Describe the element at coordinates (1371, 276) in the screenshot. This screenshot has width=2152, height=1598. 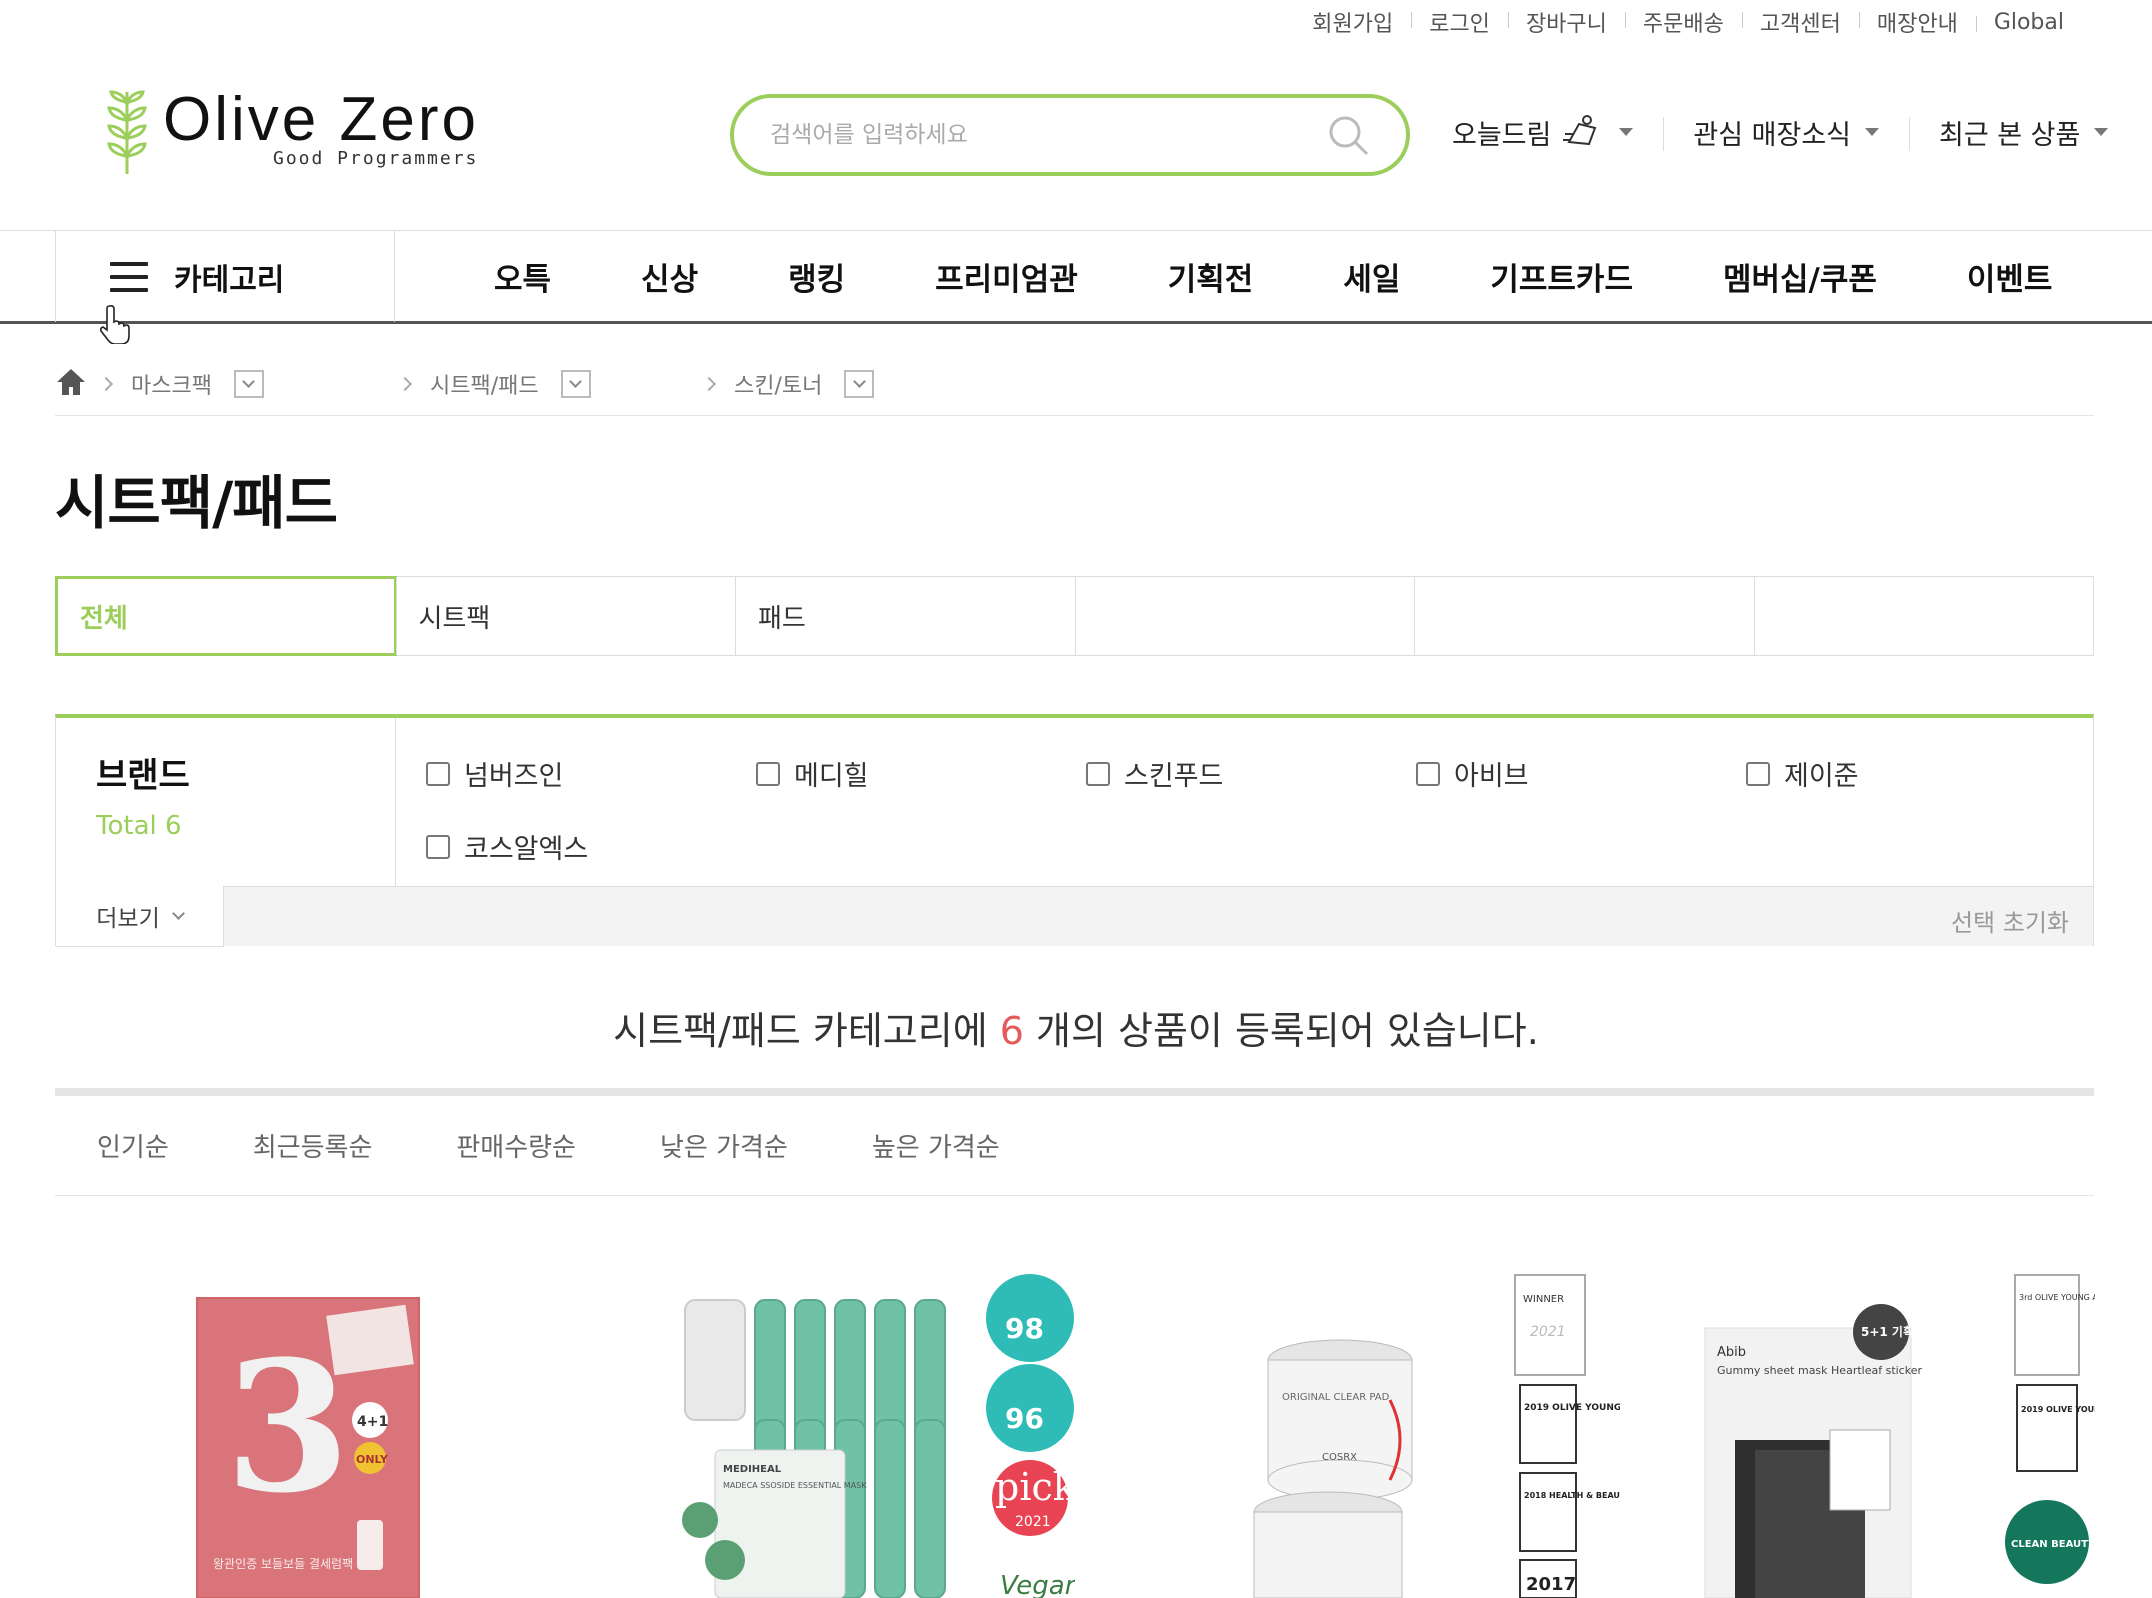
I see `nav-item-sale: 세일` at that location.